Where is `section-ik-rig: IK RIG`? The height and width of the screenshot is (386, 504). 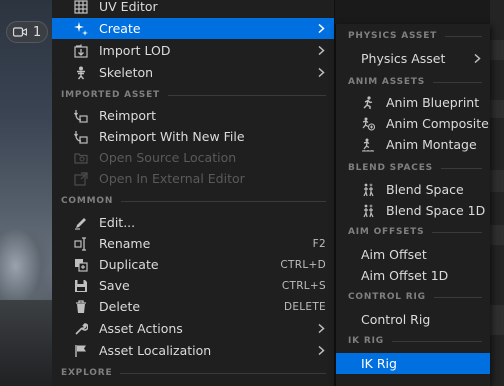
section-ik-rig: IK RIG is located at coordinates (419, 341).